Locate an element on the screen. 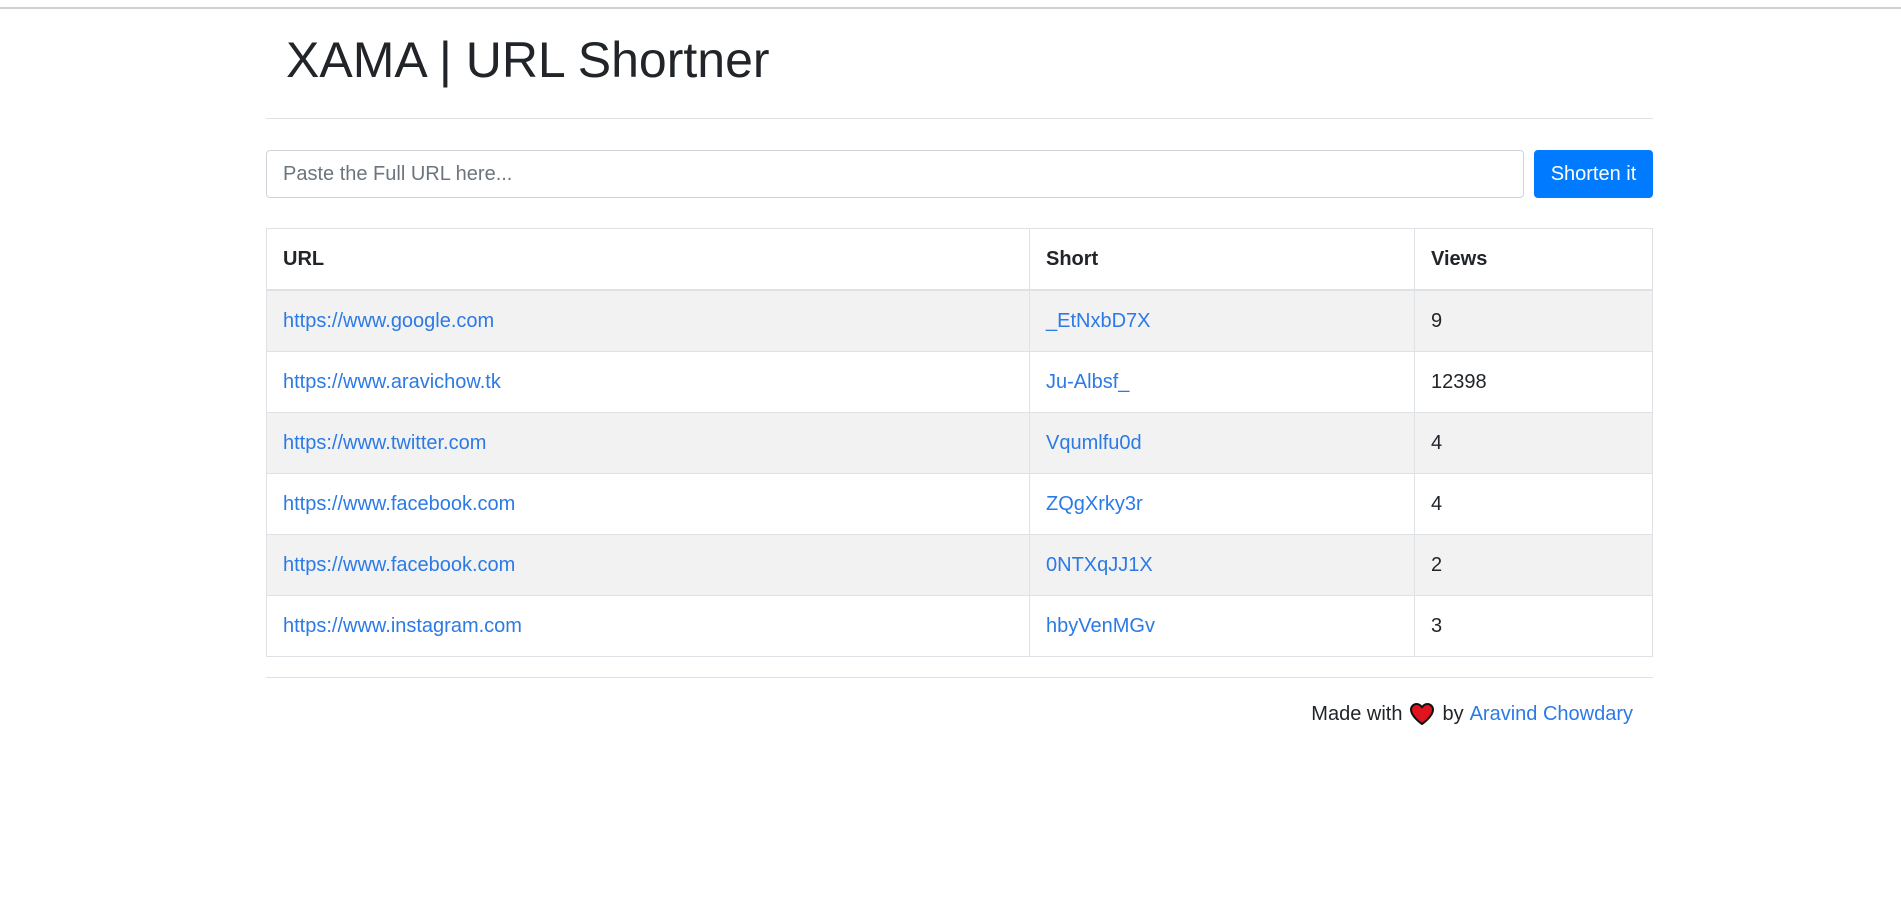 The height and width of the screenshot is (908, 1901). author-link: Aravind Chowdary is located at coordinates (1551, 714).